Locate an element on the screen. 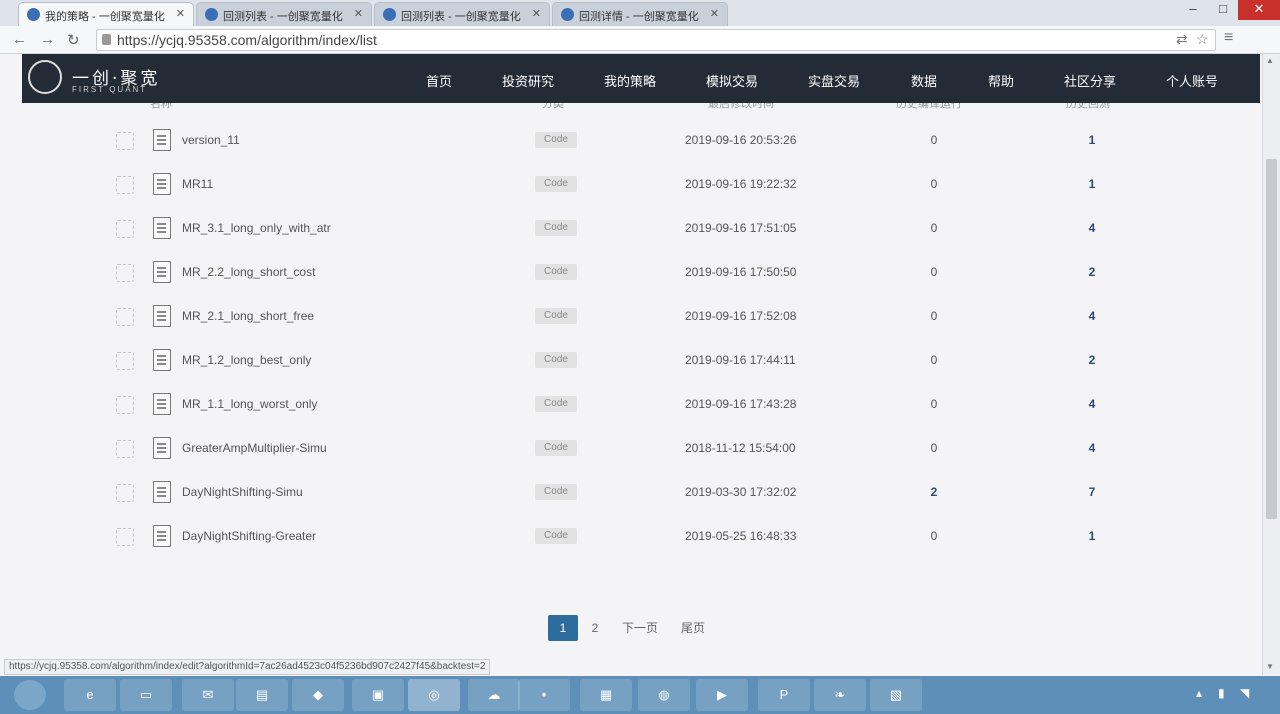 The image size is (1280, 714). next-page-button: 下一页 is located at coordinates (640, 628).